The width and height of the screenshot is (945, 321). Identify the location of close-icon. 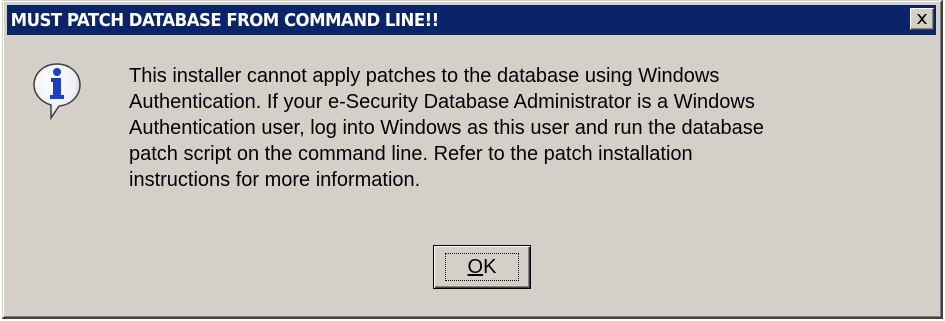
(922, 19).